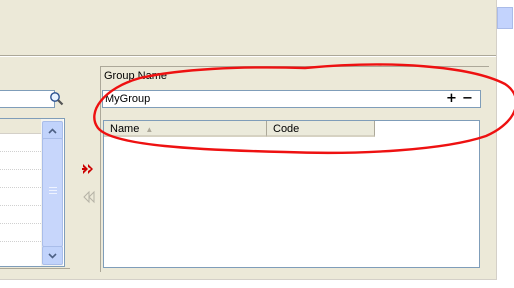 The height and width of the screenshot is (288, 514). Describe the element at coordinates (467, 98) in the screenshot. I see `remove-group-button: −` at that location.